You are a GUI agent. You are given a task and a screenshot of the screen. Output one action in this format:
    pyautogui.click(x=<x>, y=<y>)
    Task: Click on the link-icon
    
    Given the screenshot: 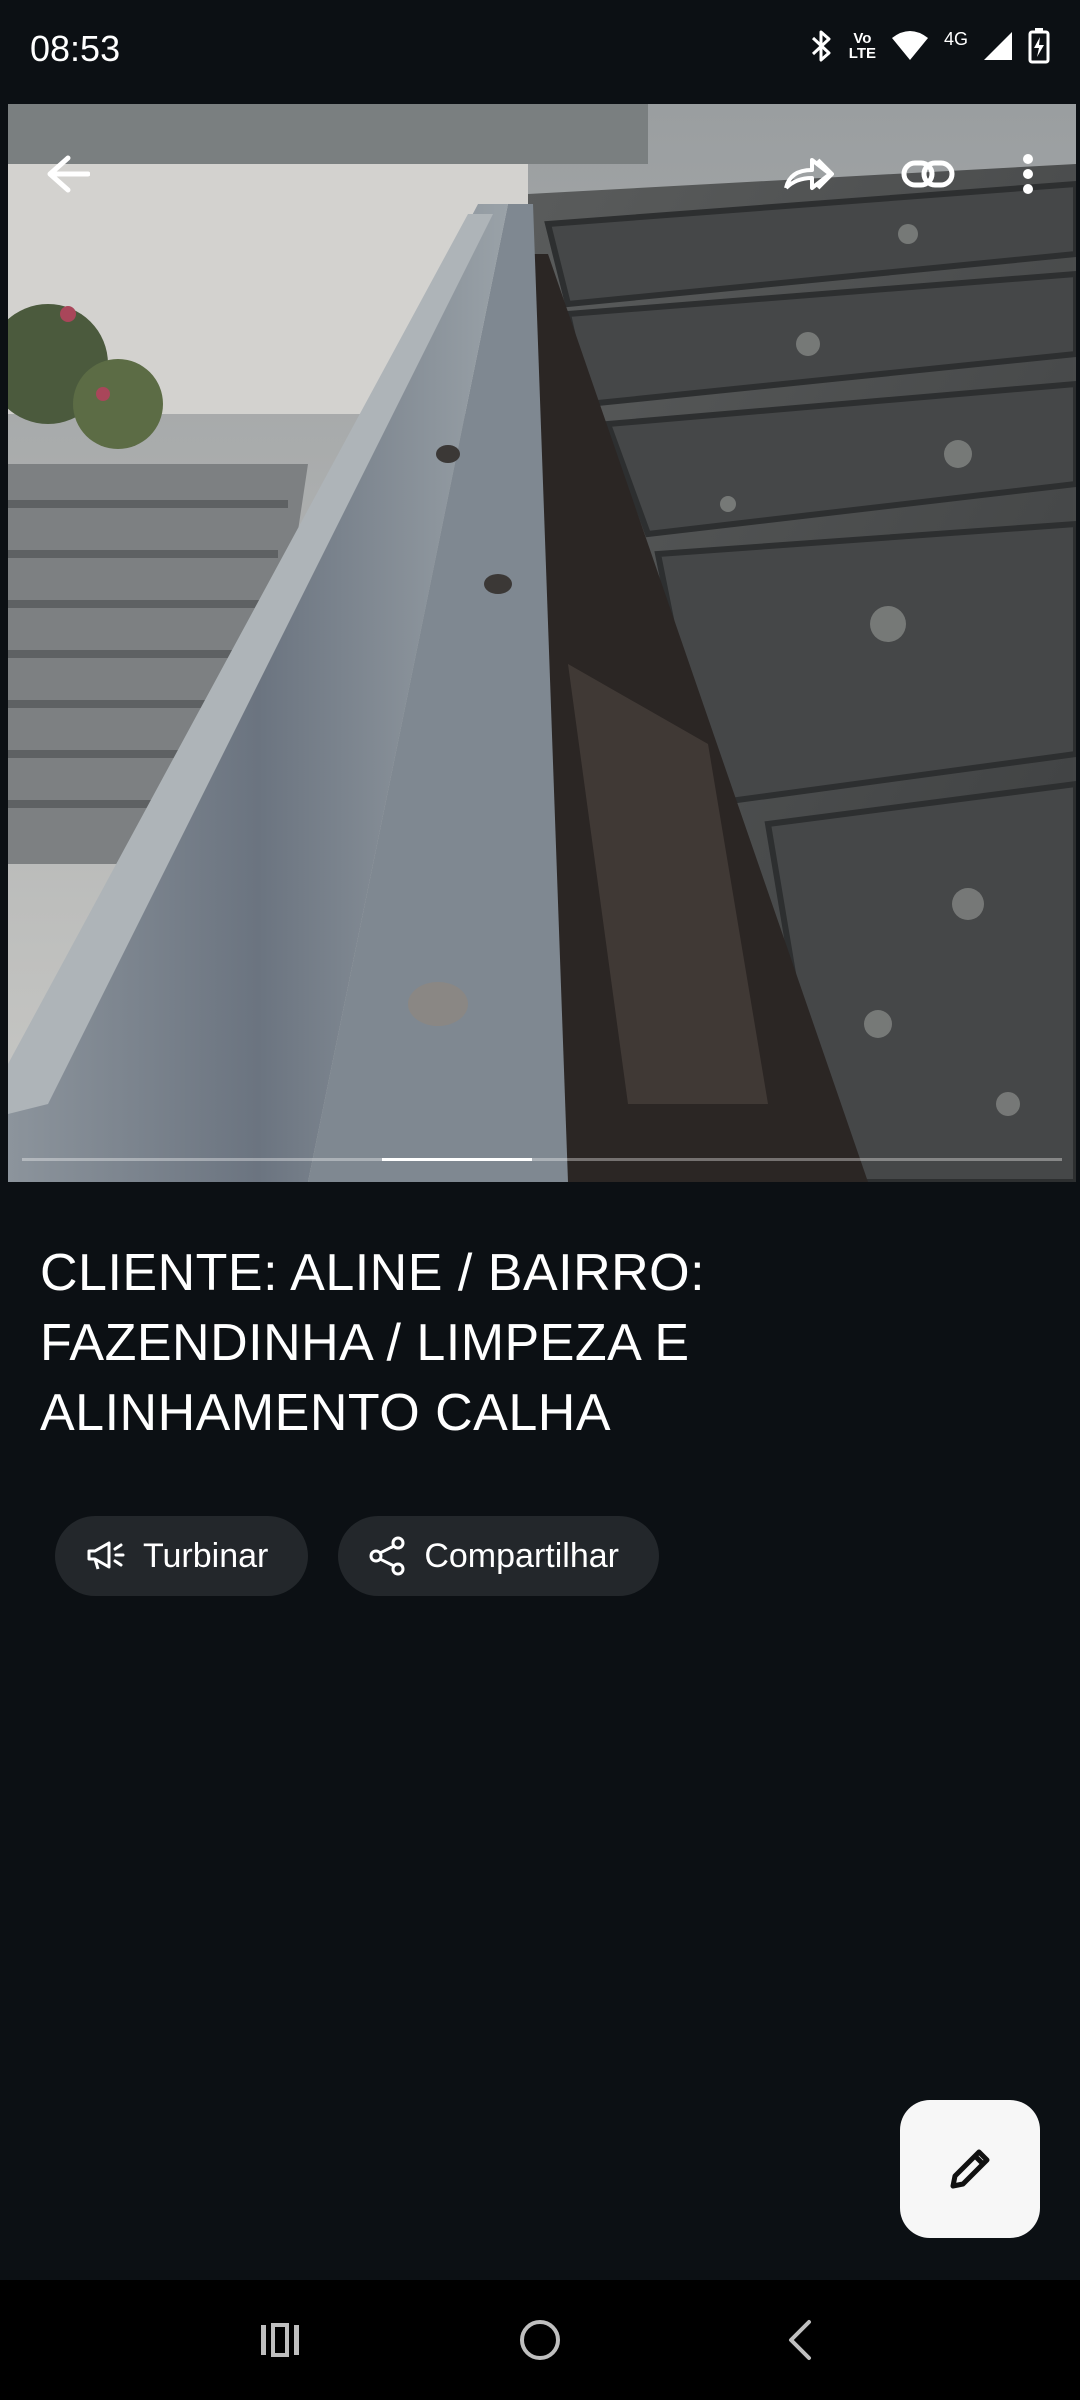 What is the action you would take?
    pyautogui.click(x=928, y=174)
    